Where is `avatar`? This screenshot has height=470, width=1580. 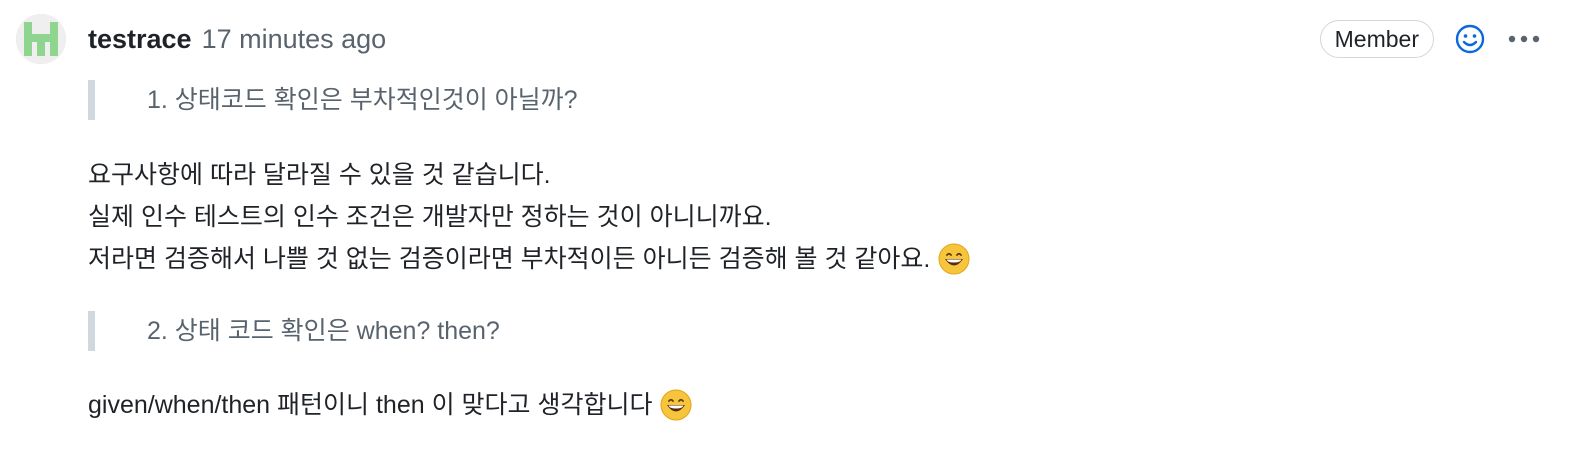
avatar is located at coordinates (41, 39).